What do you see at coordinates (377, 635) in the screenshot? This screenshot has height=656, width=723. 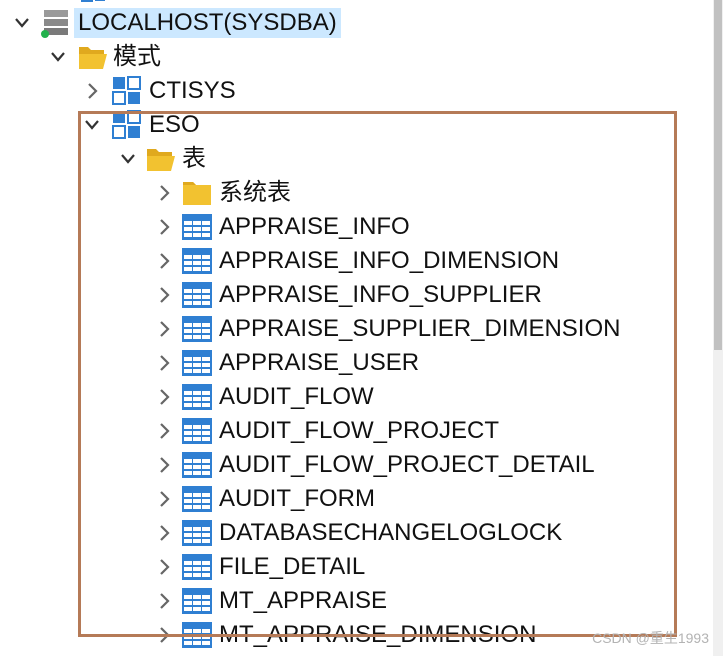 I see `table-label: MT_APPRAISE_DIMENSION` at bounding box center [377, 635].